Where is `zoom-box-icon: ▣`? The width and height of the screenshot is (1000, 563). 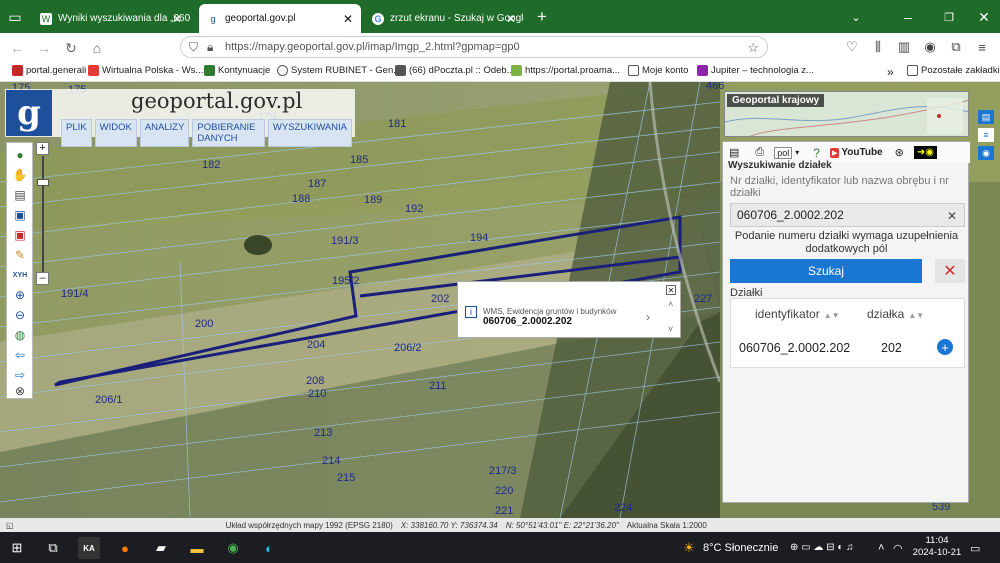
zoom-box-icon: ▣ is located at coordinates (20, 215).